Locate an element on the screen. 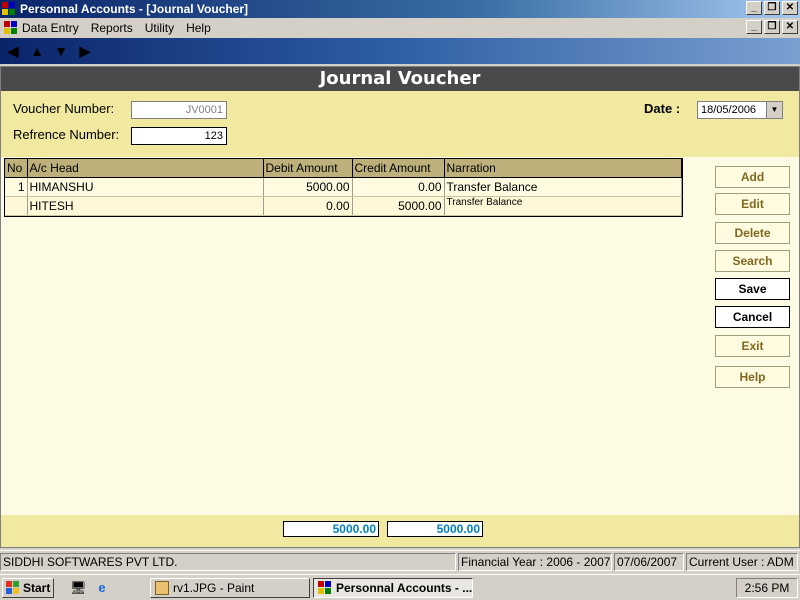  help-button: Help is located at coordinates (752, 377).